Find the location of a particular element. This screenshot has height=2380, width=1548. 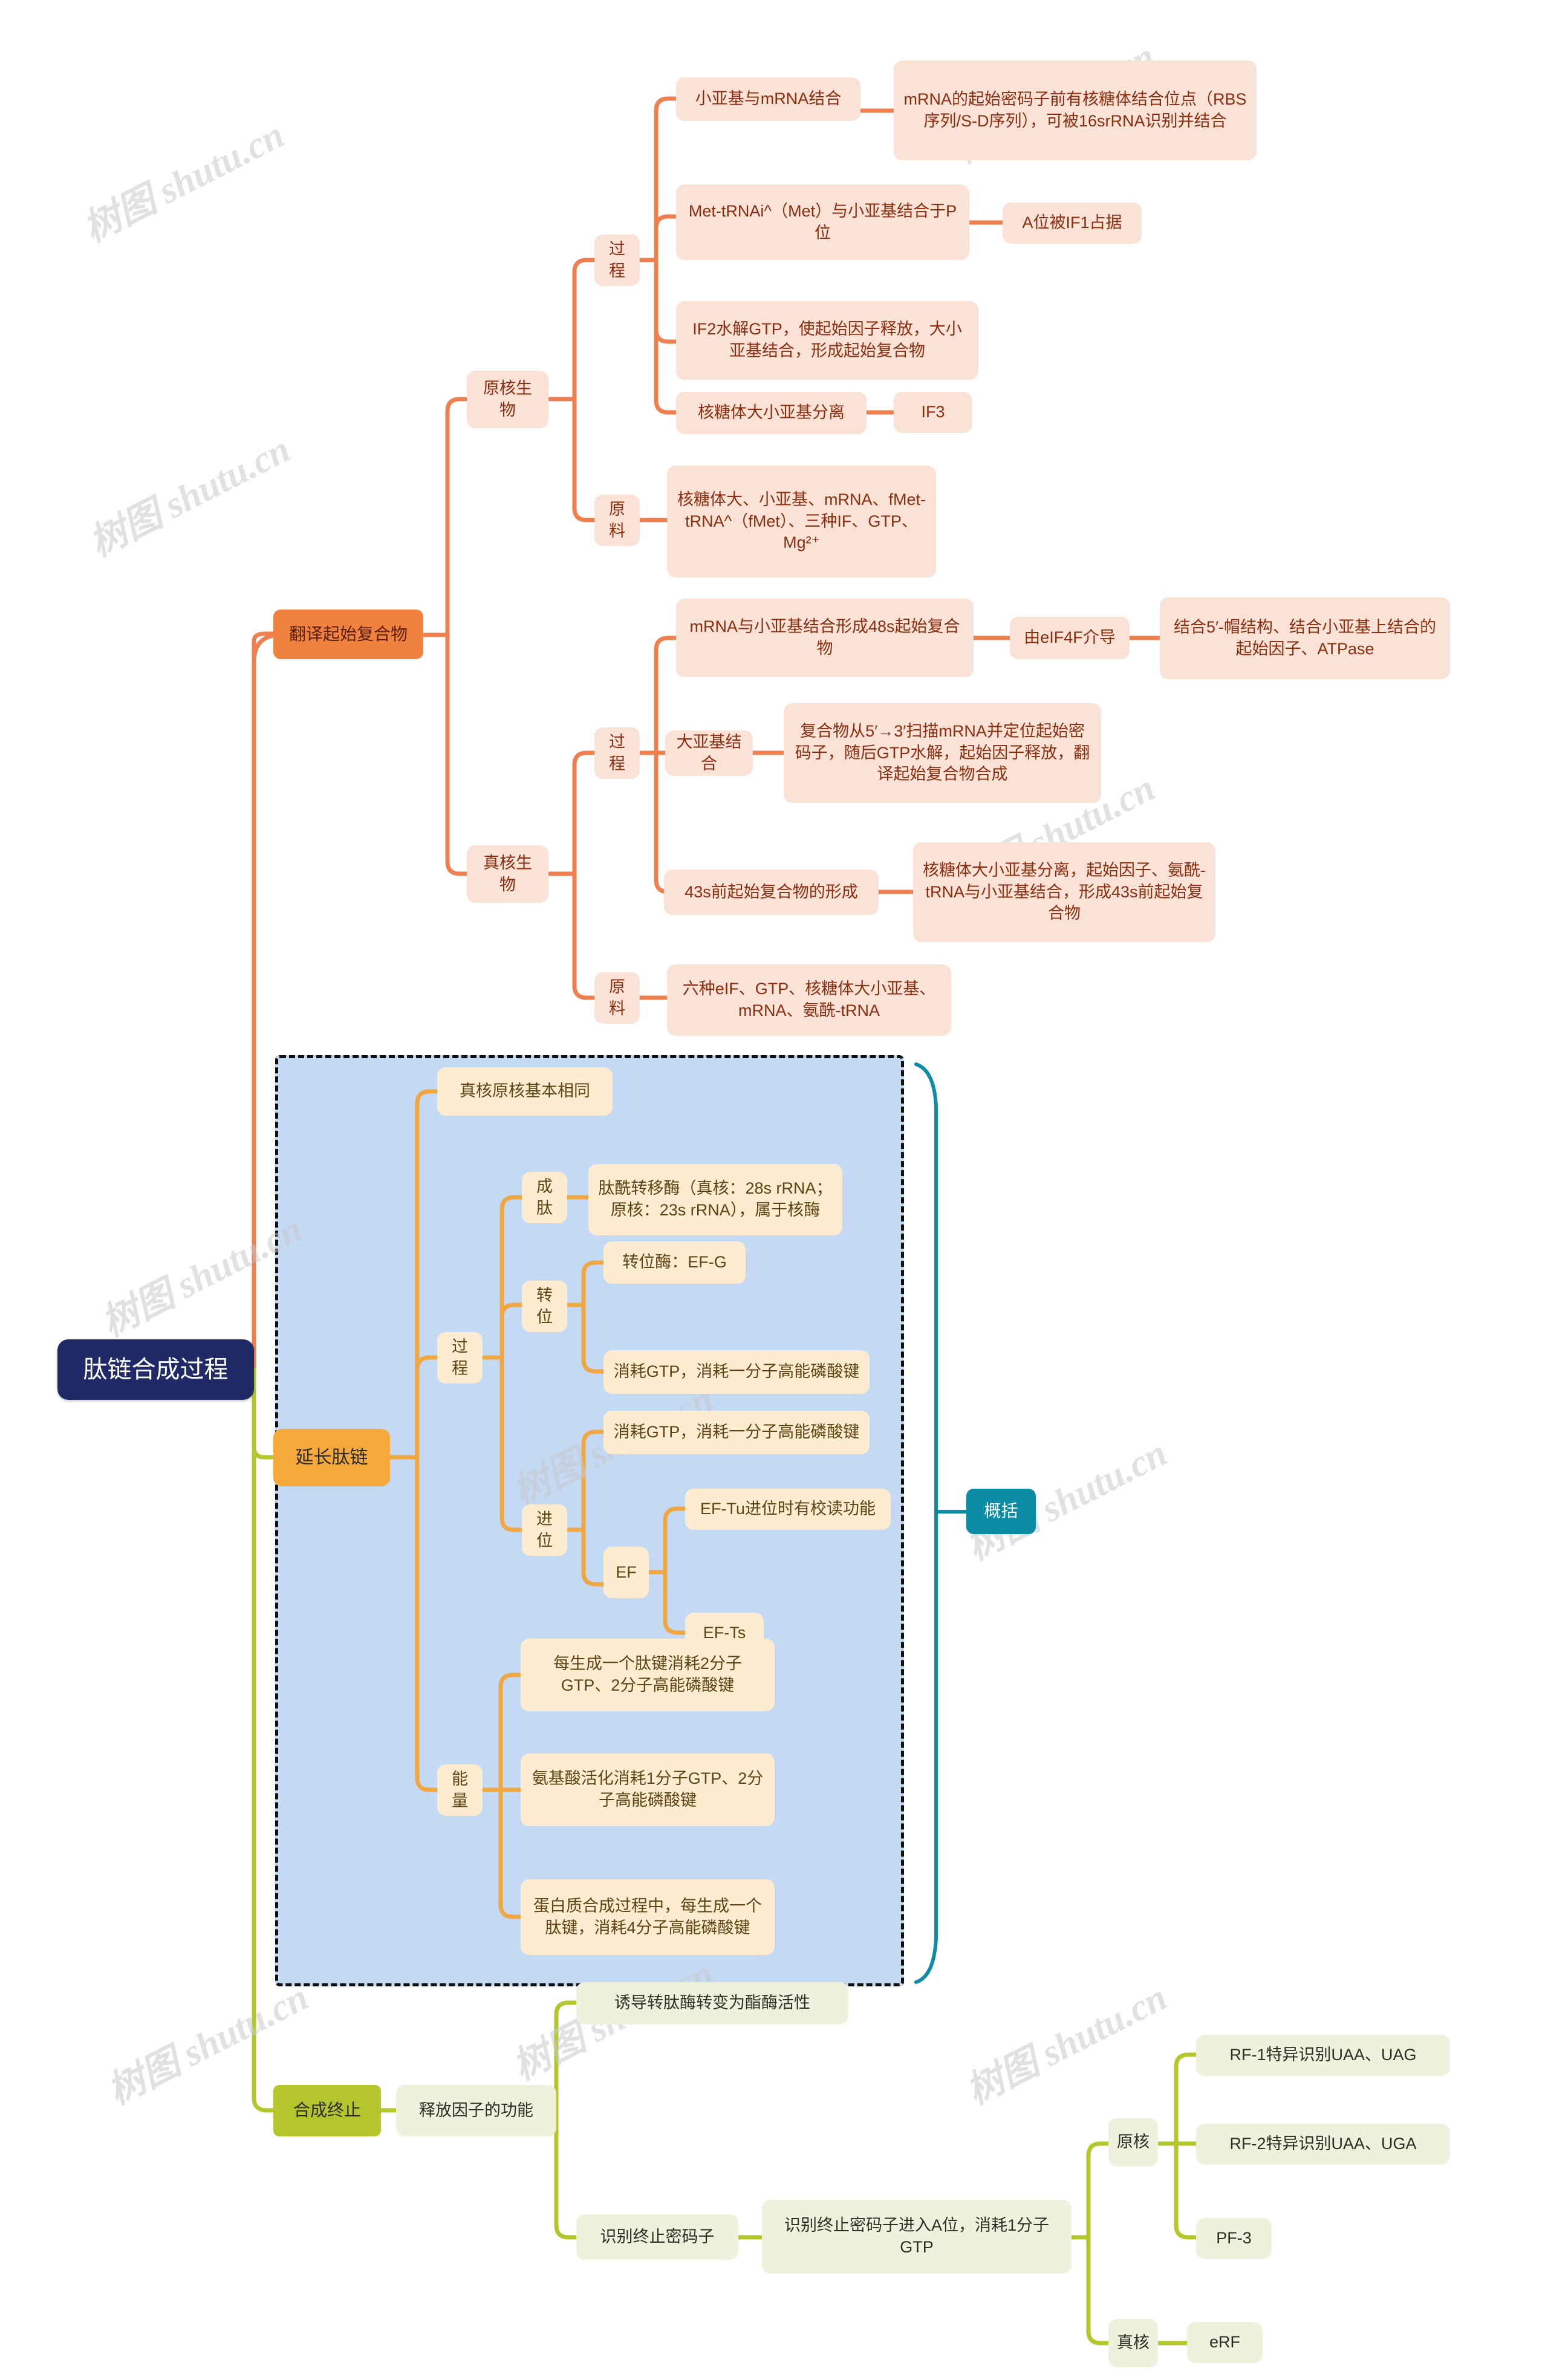

node-prokaryote-materials: 原料 is located at coordinates (617, 520).